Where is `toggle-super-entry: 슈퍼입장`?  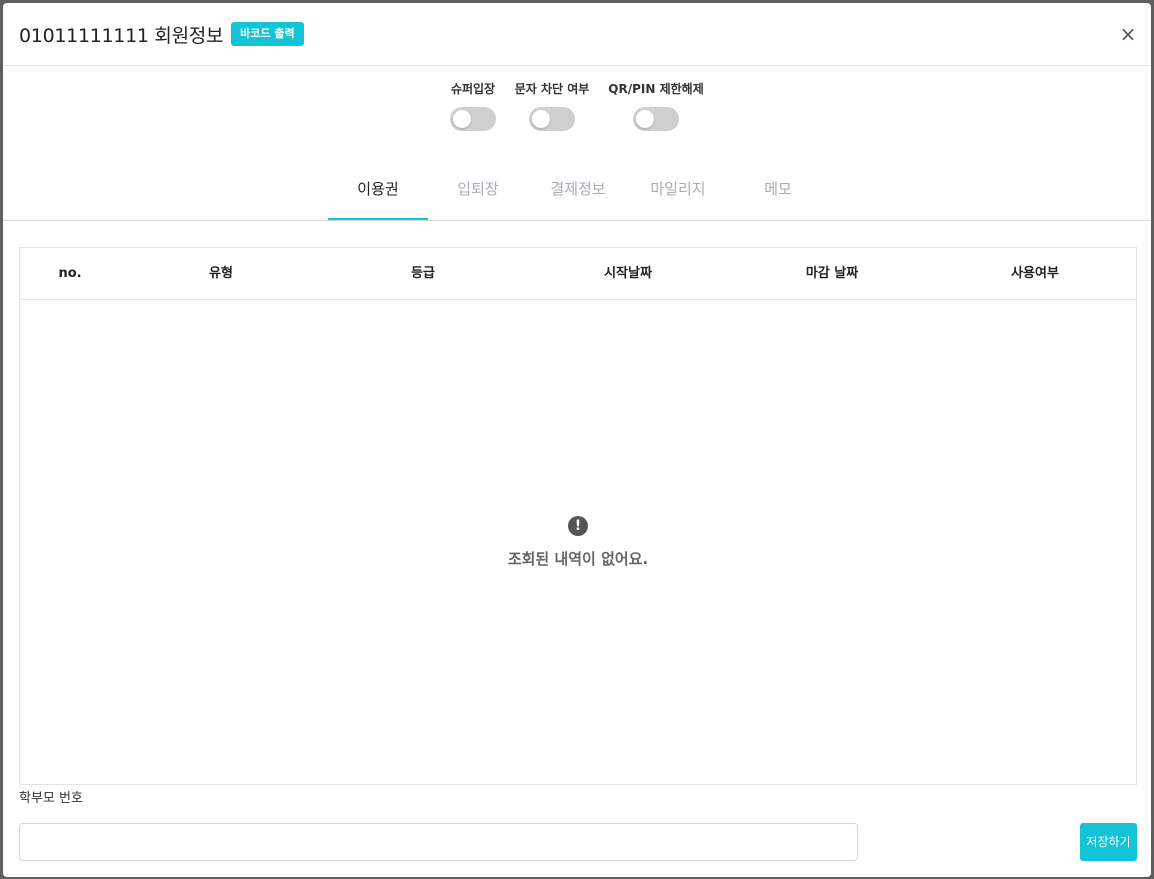
toggle-super-entry: 슈퍼입장 is located at coordinates (473, 107).